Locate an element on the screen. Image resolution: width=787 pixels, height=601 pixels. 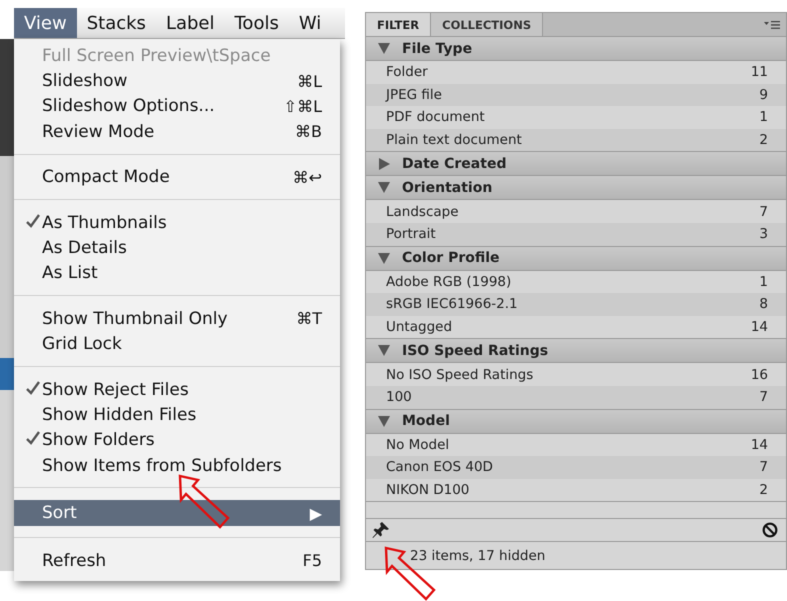
menu-item: Compact Mode ⌘↩ is located at coordinates (177, 177).